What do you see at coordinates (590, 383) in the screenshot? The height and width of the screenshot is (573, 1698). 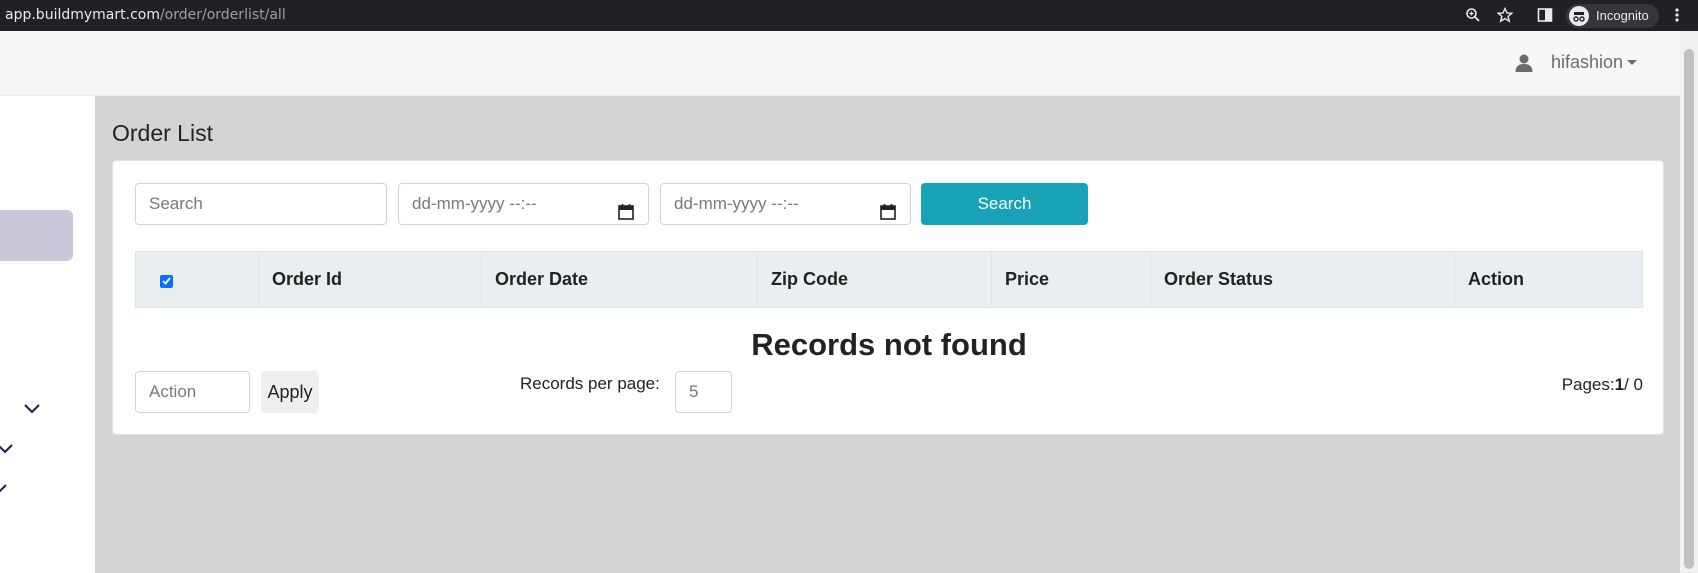 I see `records-per-page-label: Records per page:` at bounding box center [590, 383].